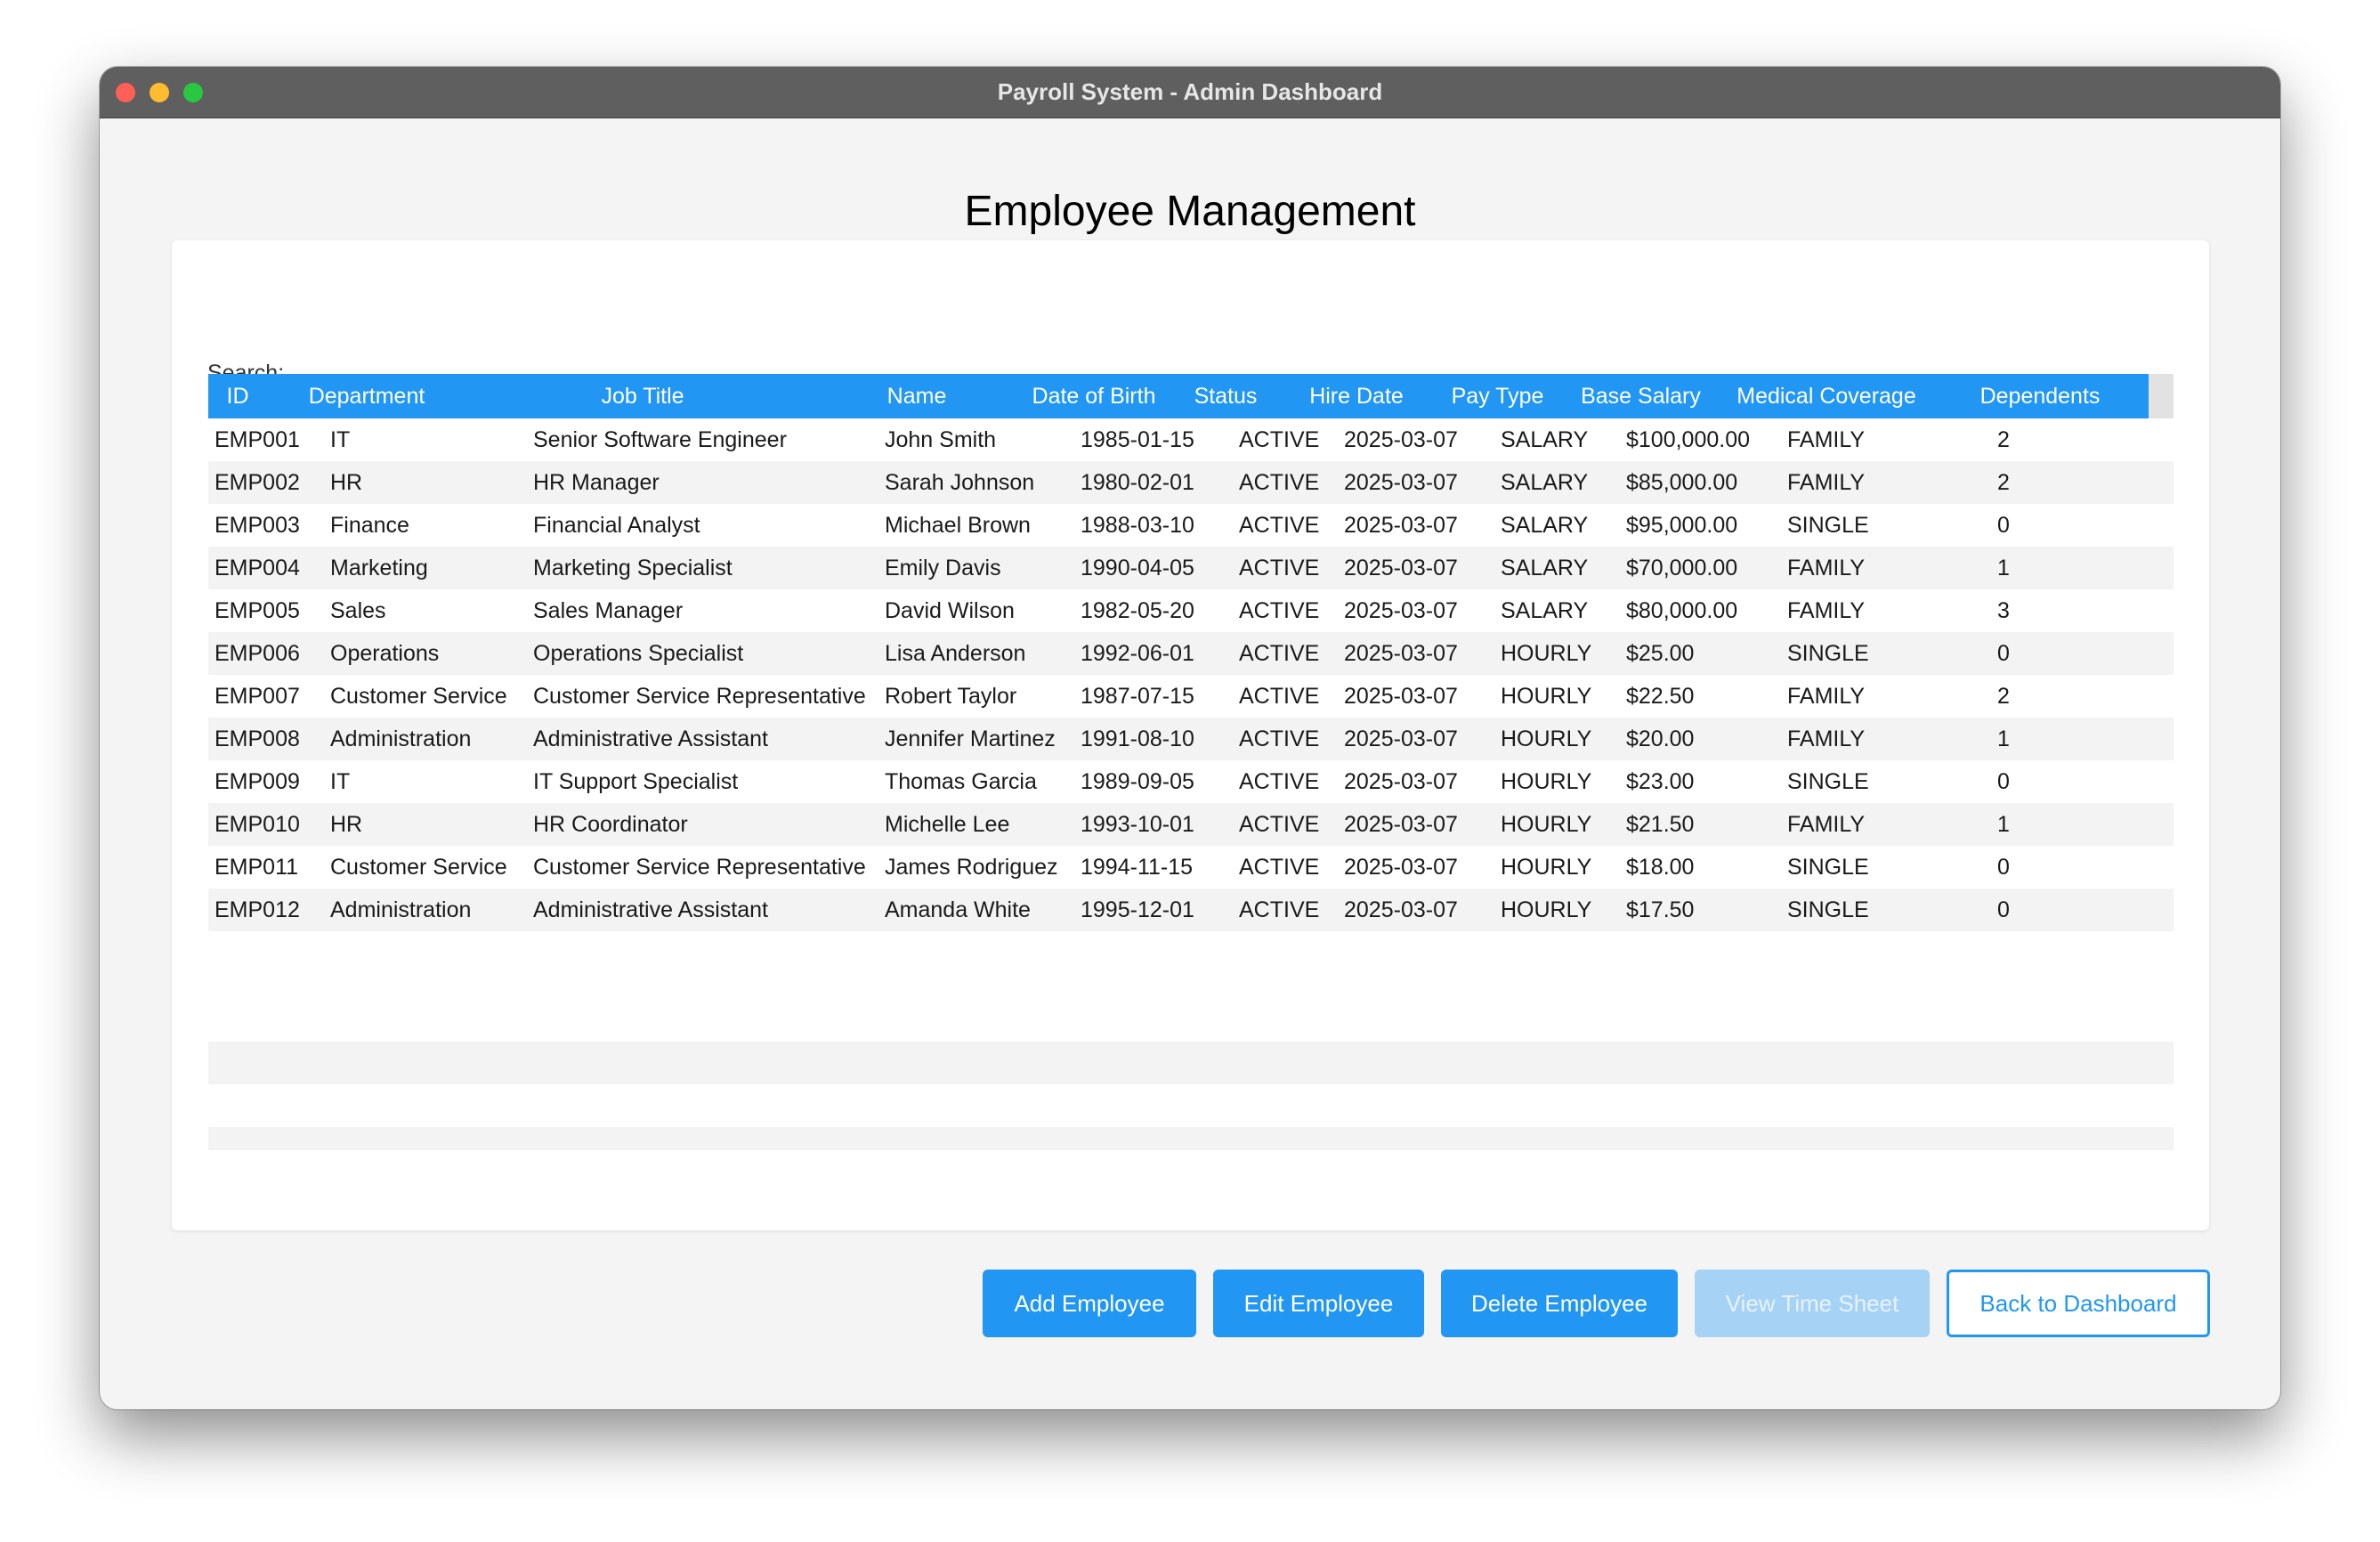 This screenshot has height=1542, width=2380. Describe the element at coordinates (1682, 568) in the screenshot. I see `cell-base-salary: $70,000.00` at that location.